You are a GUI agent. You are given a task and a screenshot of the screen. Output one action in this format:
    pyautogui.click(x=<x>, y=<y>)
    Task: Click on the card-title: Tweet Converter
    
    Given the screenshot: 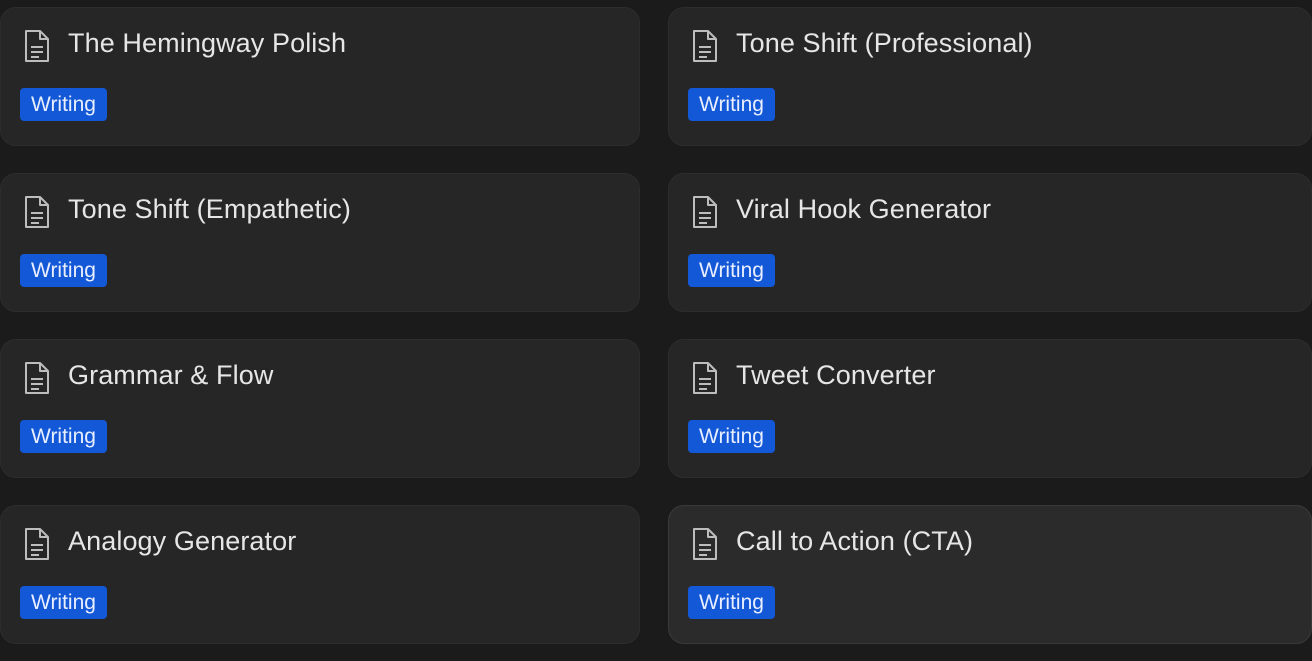 What is the action you would take?
    pyautogui.click(x=836, y=375)
    